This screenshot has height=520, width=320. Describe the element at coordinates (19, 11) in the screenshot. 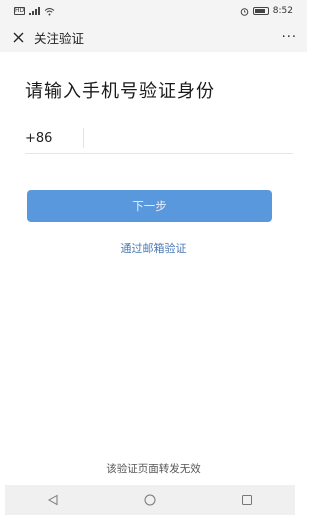

I see `sim-icon: HD` at that location.